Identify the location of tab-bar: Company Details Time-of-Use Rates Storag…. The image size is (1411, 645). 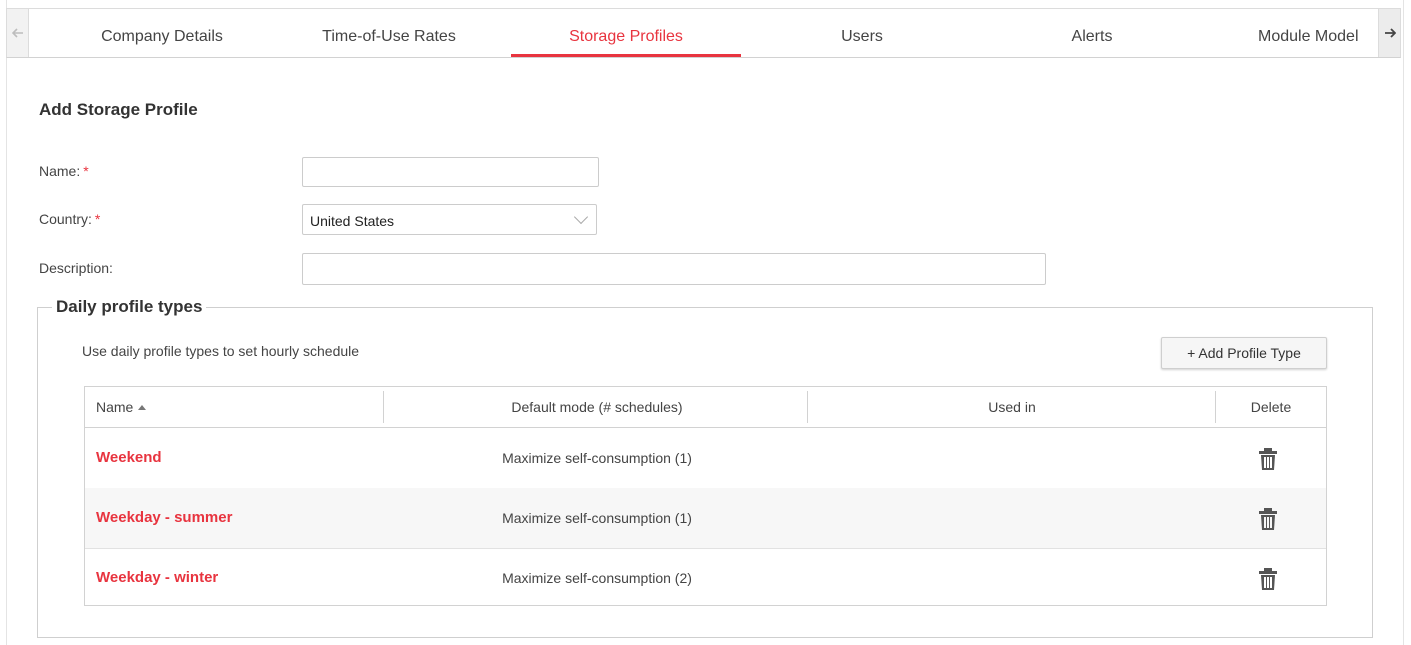
(703, 33).